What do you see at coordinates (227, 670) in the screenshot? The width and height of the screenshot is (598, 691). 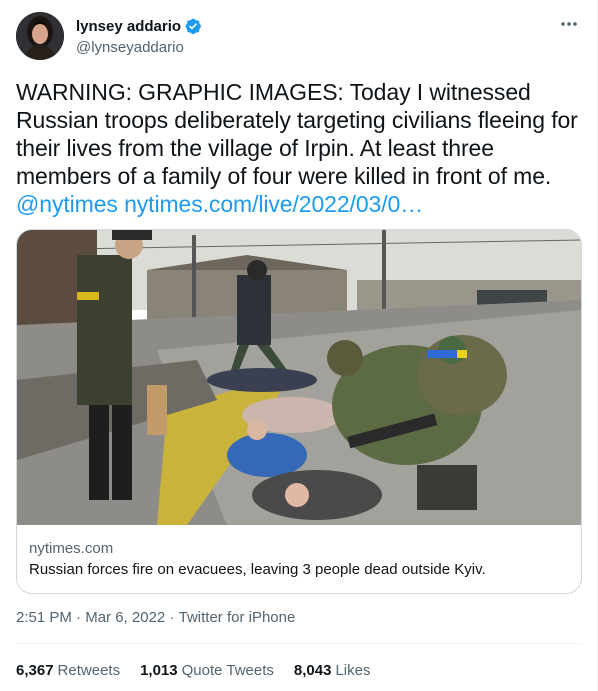 I see `quote-tweets-label: Quote Tweets` at bounding box center [227, 670].